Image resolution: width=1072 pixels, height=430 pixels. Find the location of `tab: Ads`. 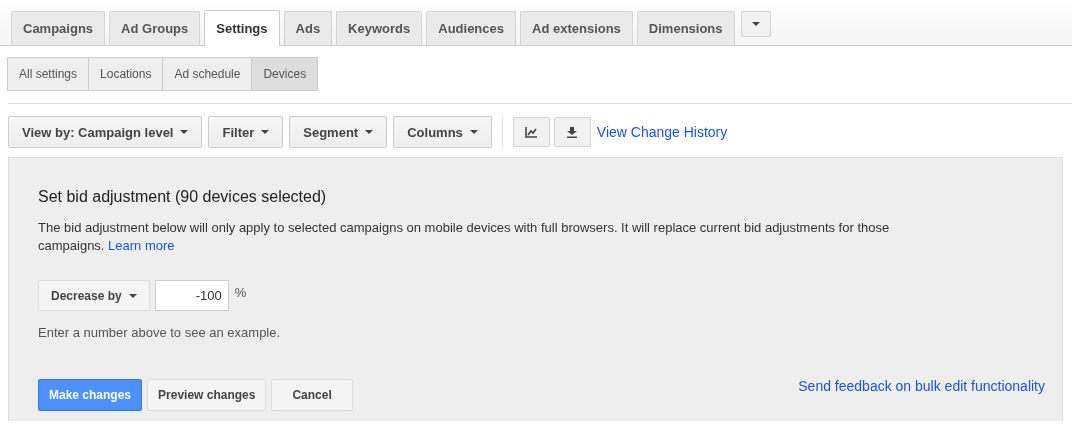

tab: Ads is located at coordinates (308, 28).